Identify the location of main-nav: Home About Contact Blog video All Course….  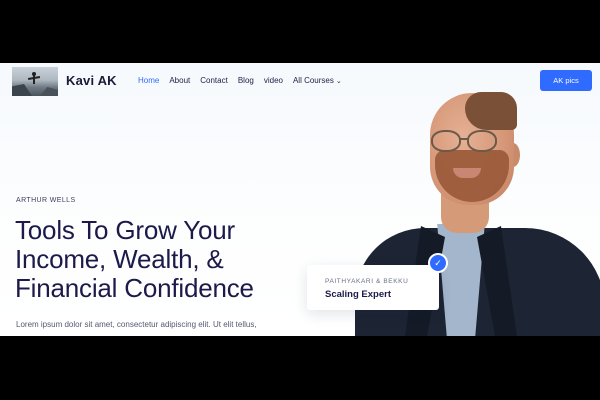
(240, 80).